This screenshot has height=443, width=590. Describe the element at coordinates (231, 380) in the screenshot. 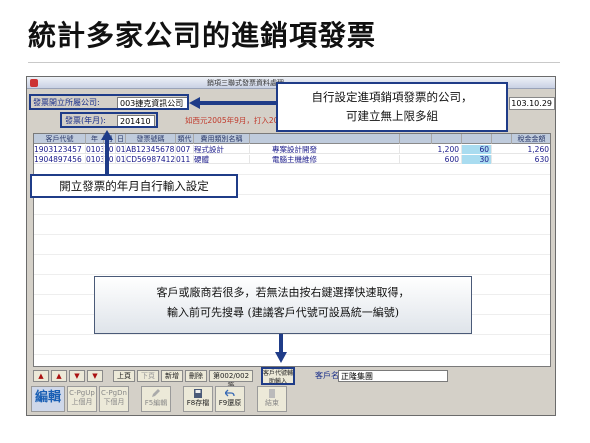

I see `page-indicator: 第002/002筆` at that location.